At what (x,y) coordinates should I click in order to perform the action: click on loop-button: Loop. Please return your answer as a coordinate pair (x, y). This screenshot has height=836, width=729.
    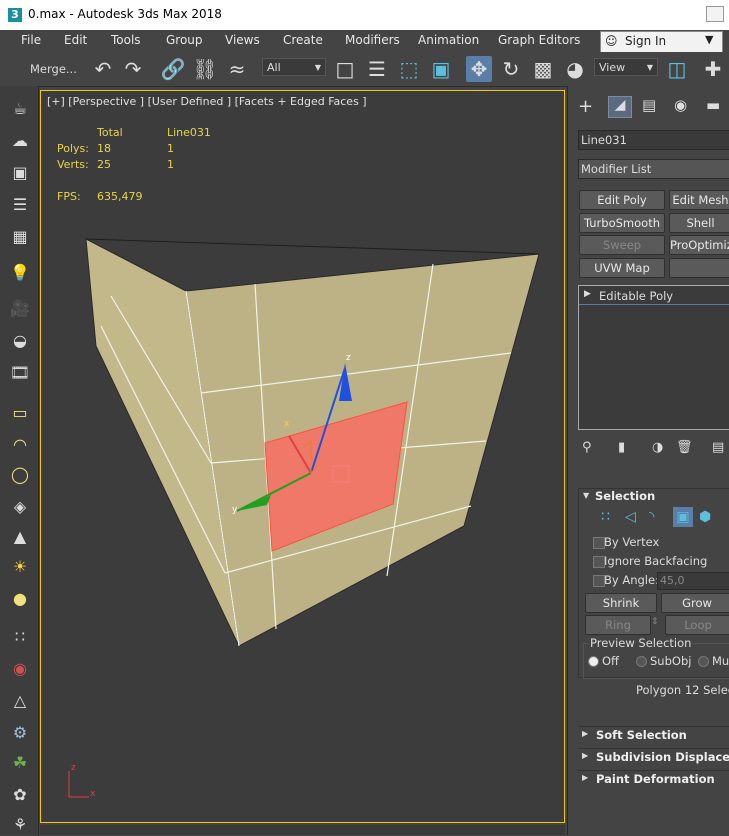
    Looking at the image, I should click on (697, 625).